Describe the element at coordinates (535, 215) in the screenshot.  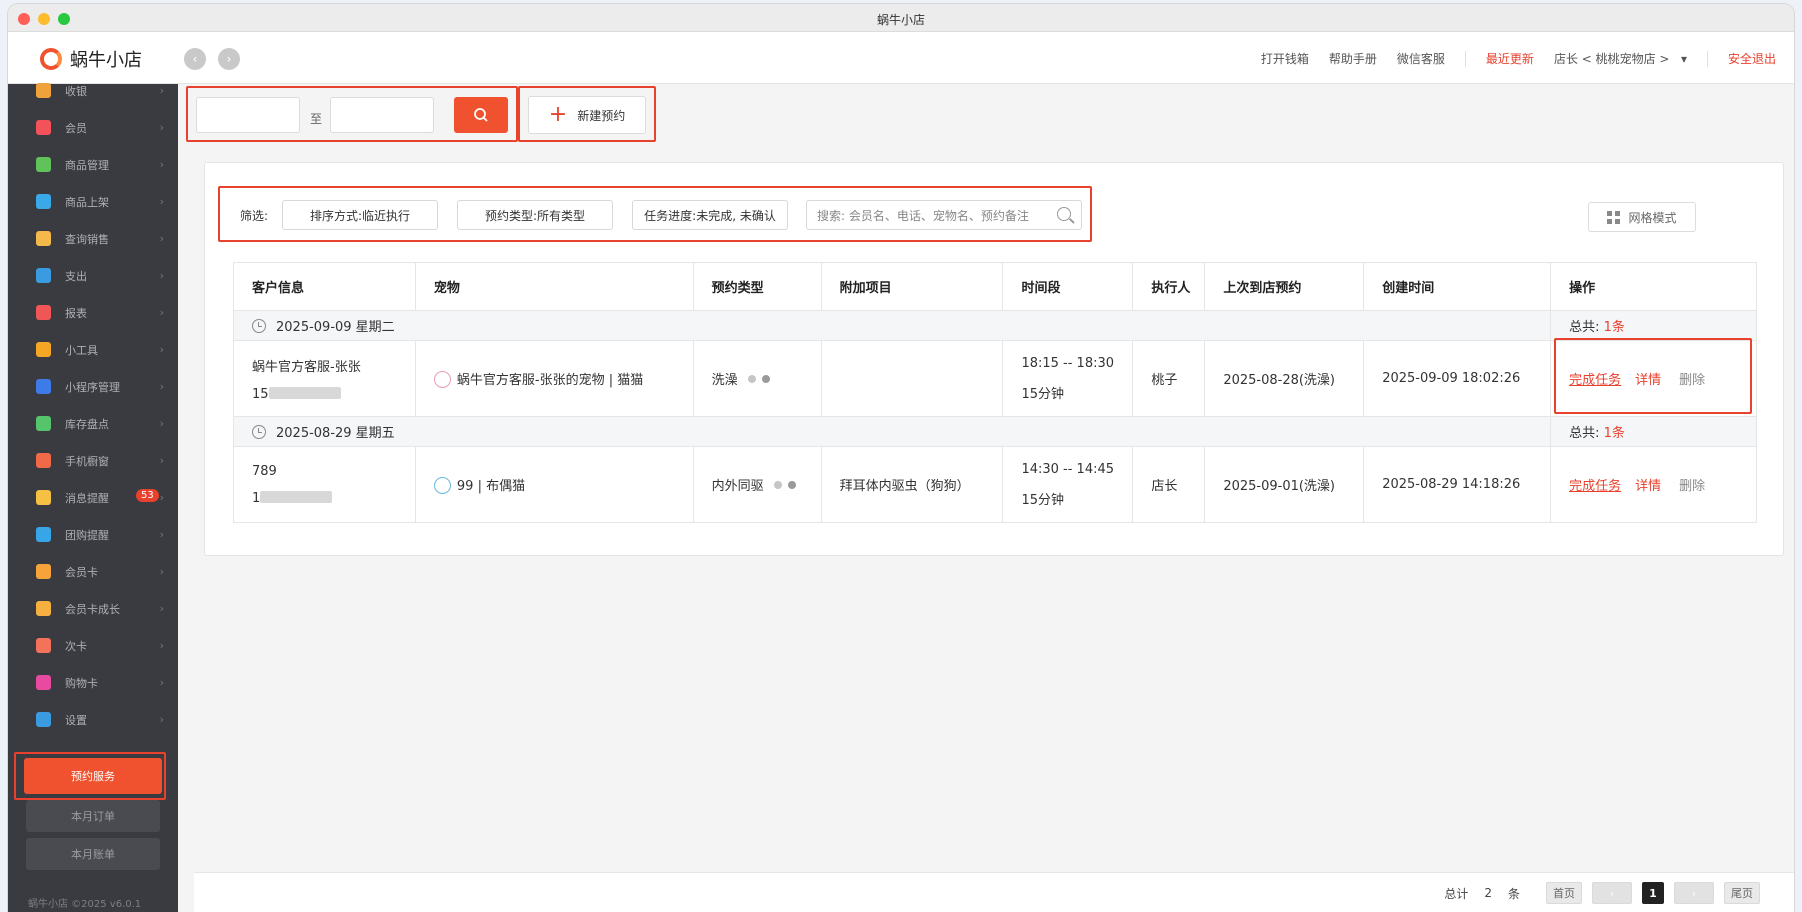
I see `type-filter: 预约类型:所有类型` at that location.